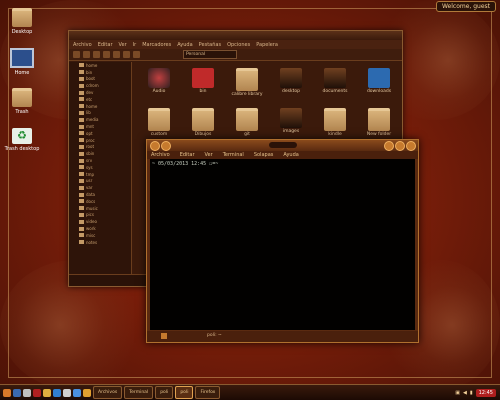 Image resolution: width=500 pixels, height=400 pixels. I want to click on tree-item: usr, so click(100, 181).